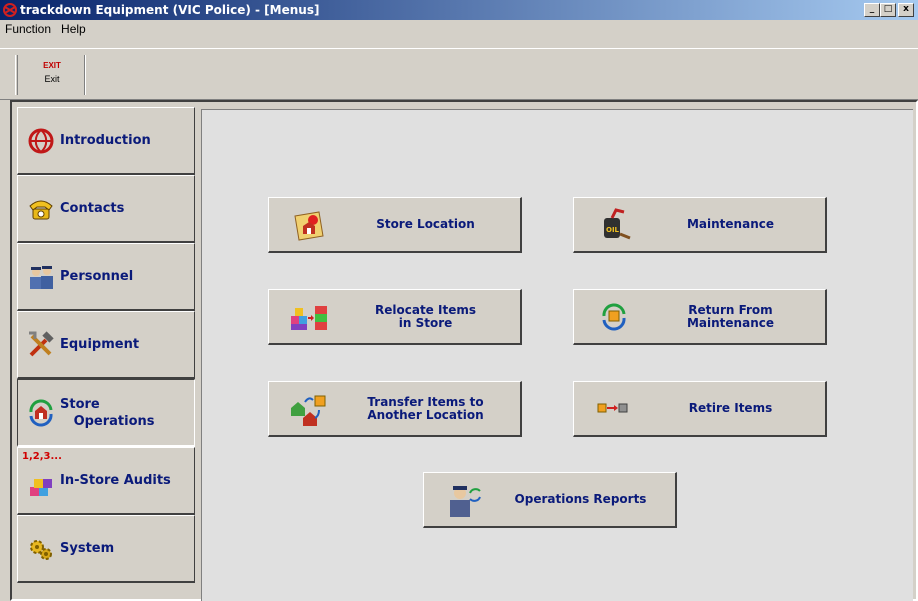  What do you see at coordinates (309, 318) in the screenshot?
I see `relocate-blocks-icon` at bounding box center [309, 318].